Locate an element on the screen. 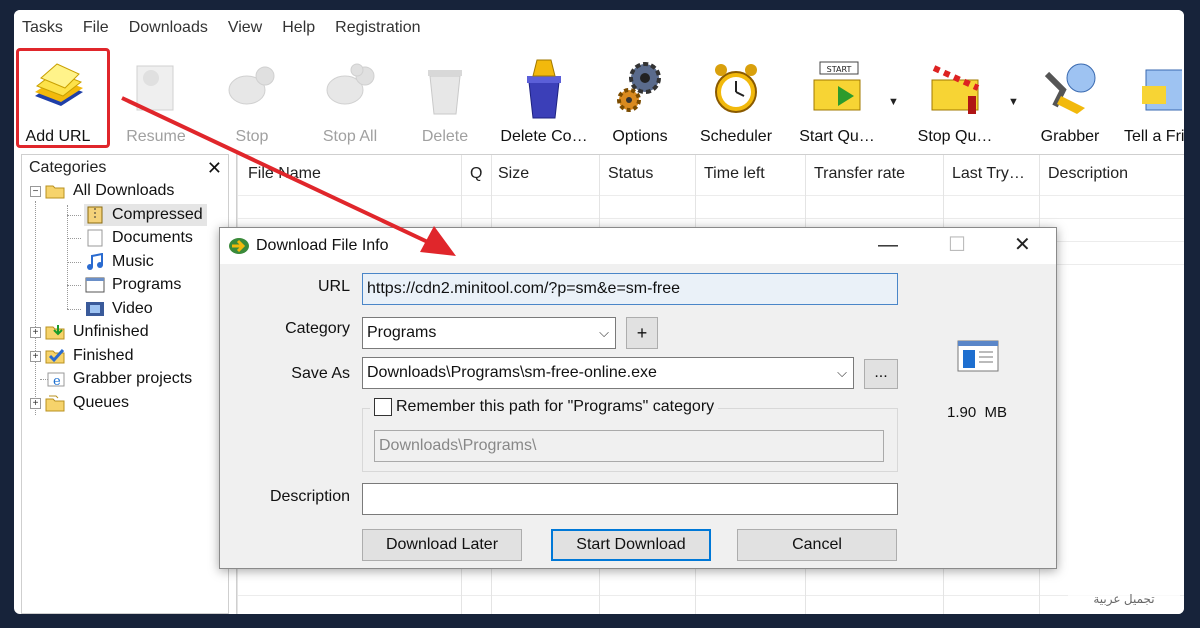 This screenshot has height=628, width=1200. grabber-button: Grabber is located at coordinates (1070, 102).